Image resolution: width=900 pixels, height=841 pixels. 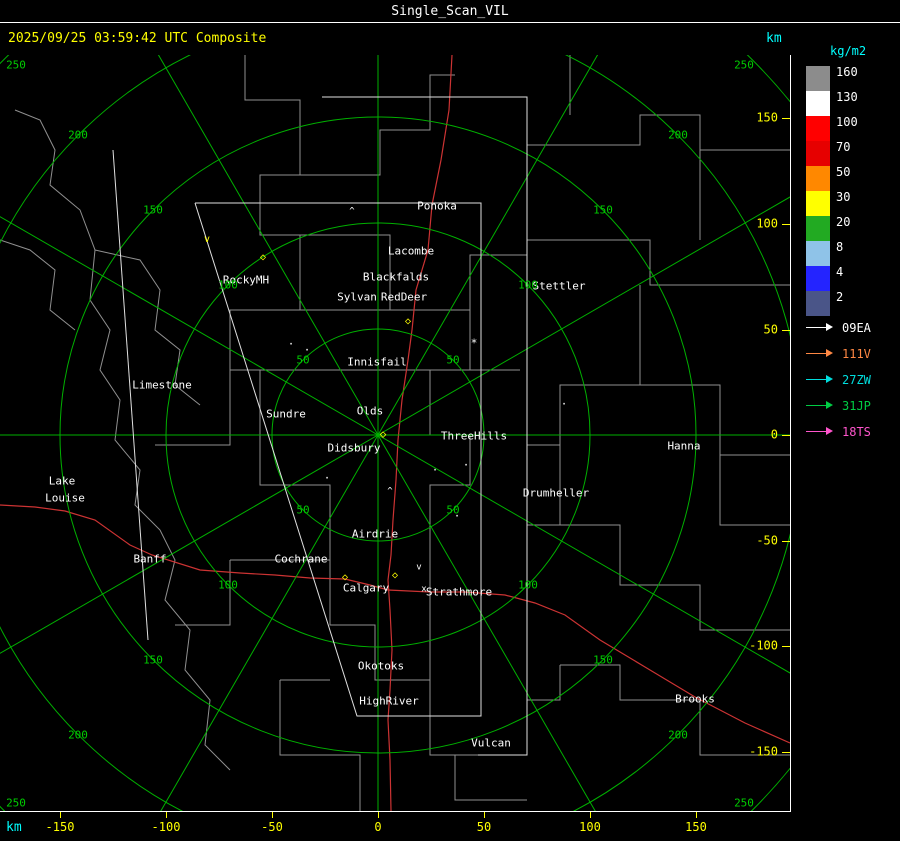 I want to click on x-axis-tick-label: -100, so click(x=166, y=827).